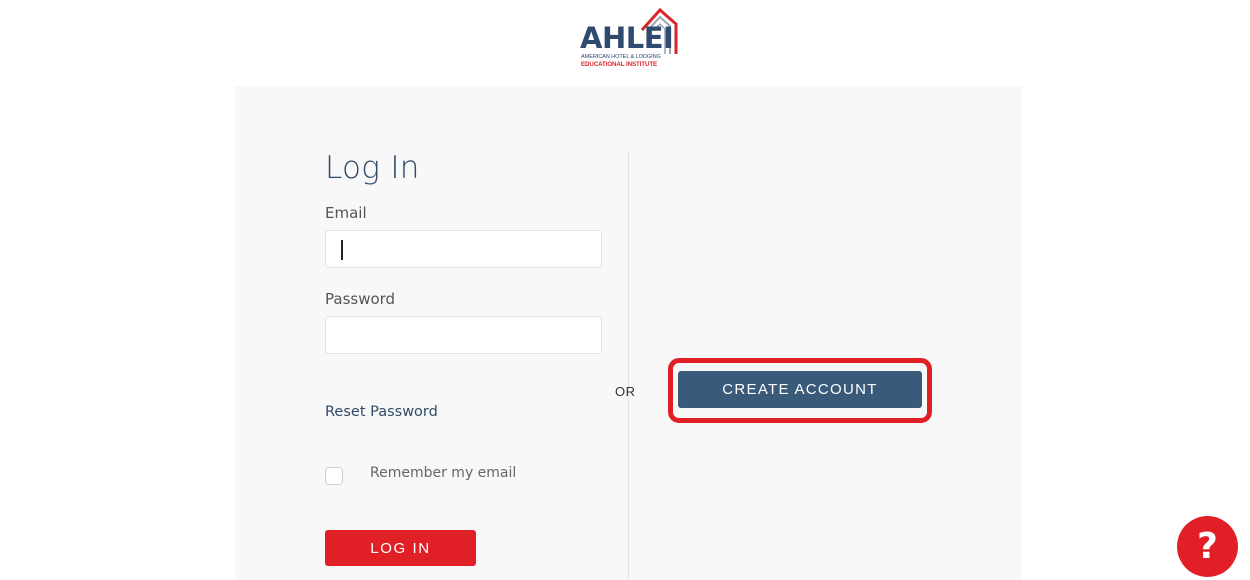 The height and width of the screenshot is (580, 1250). I want to click on email-field, so click(463, 249).